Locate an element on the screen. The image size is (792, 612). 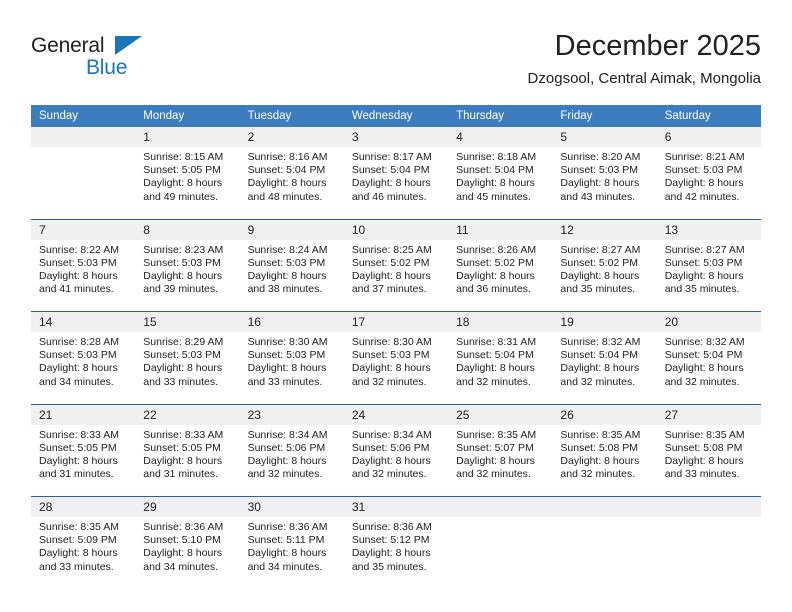
weekday-header-friday: Friday is located at coordinates (604, 116).